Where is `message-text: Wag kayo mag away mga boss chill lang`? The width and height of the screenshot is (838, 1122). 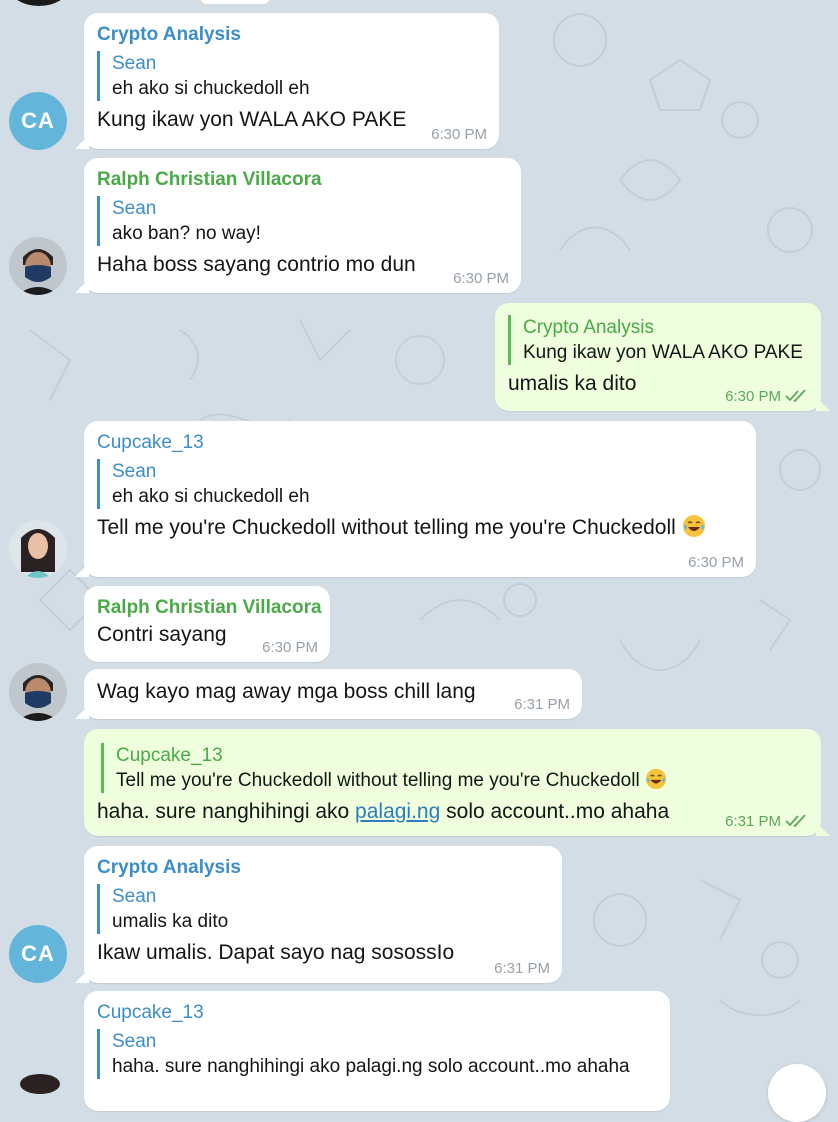 message-text: Wag kayo mag away mga boss chill lang is located at coordinates (286, 691).